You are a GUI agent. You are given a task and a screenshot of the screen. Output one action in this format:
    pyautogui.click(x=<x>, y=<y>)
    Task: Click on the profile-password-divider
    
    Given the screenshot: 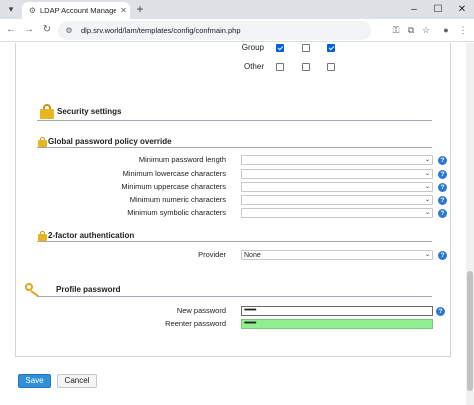 What is the action you would take?
    pyautogui.click(x=234, y=296)
    